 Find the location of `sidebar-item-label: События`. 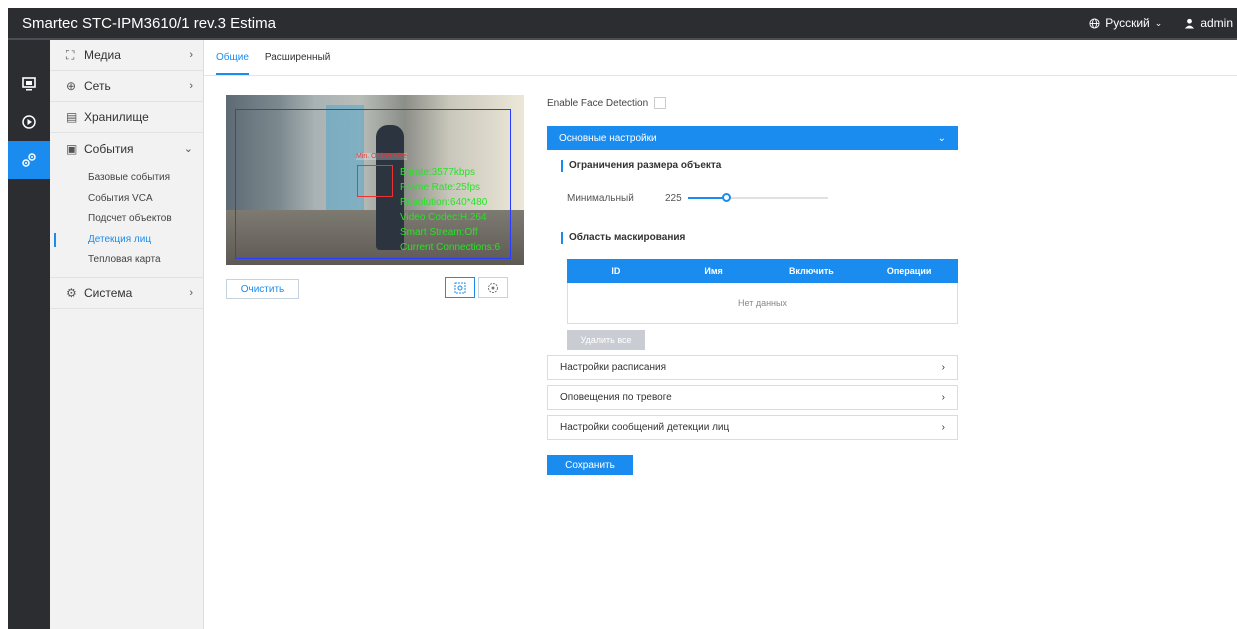

sidebar-item-label: События is located at coordinates (109, 148).